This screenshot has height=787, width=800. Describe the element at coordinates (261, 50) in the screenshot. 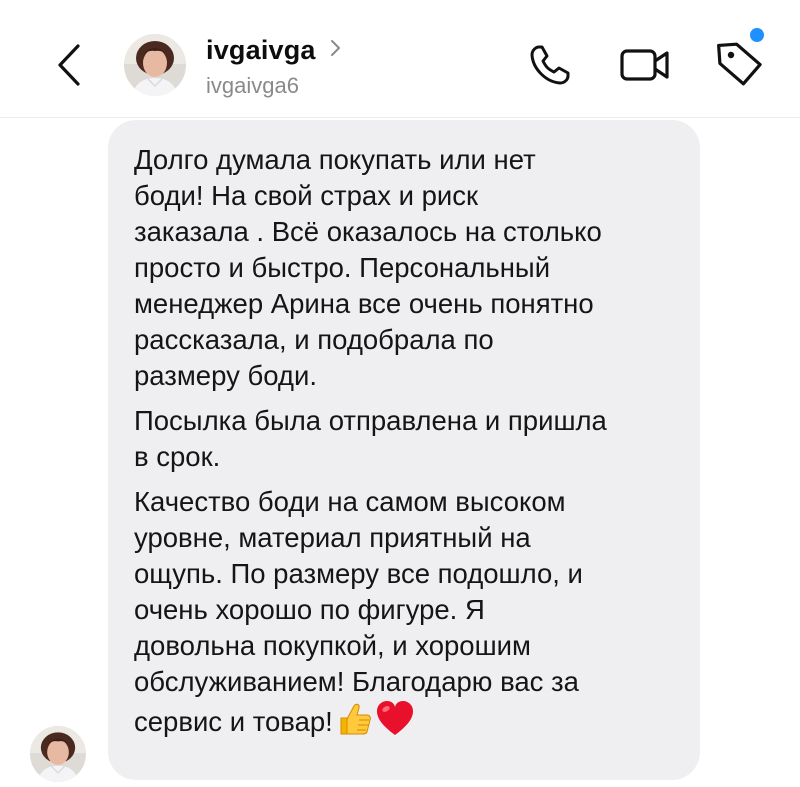

I see `username: ivgaivga` at that location.